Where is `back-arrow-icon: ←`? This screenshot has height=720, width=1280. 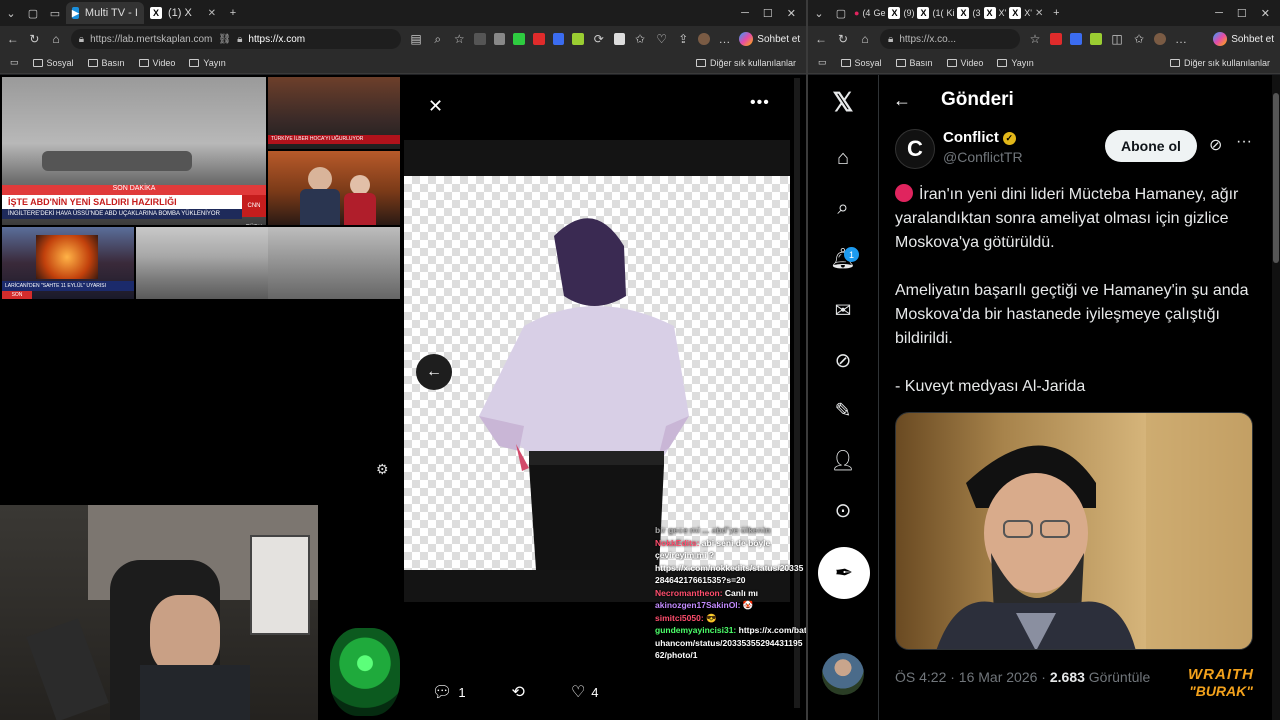 back-arrow-icon: ← is located at coordinates (902, 100).